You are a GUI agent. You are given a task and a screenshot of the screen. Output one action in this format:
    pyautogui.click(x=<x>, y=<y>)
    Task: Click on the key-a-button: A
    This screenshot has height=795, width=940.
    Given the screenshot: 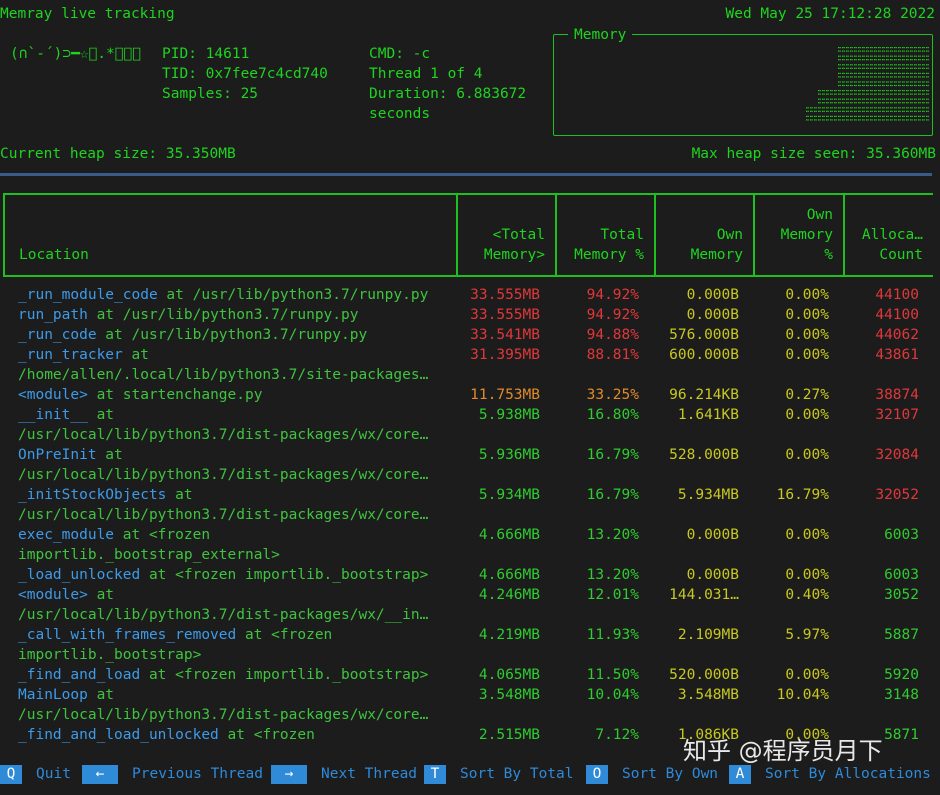 What is the action you would take?
    pyautogui.click(x=740, y=774)
    